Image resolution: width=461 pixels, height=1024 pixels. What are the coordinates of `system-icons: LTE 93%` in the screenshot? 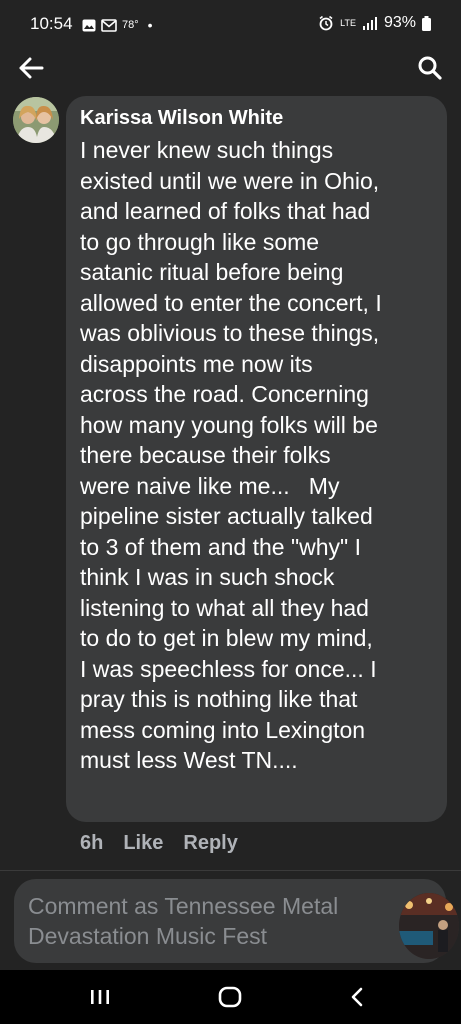 It's located at (374, 23).